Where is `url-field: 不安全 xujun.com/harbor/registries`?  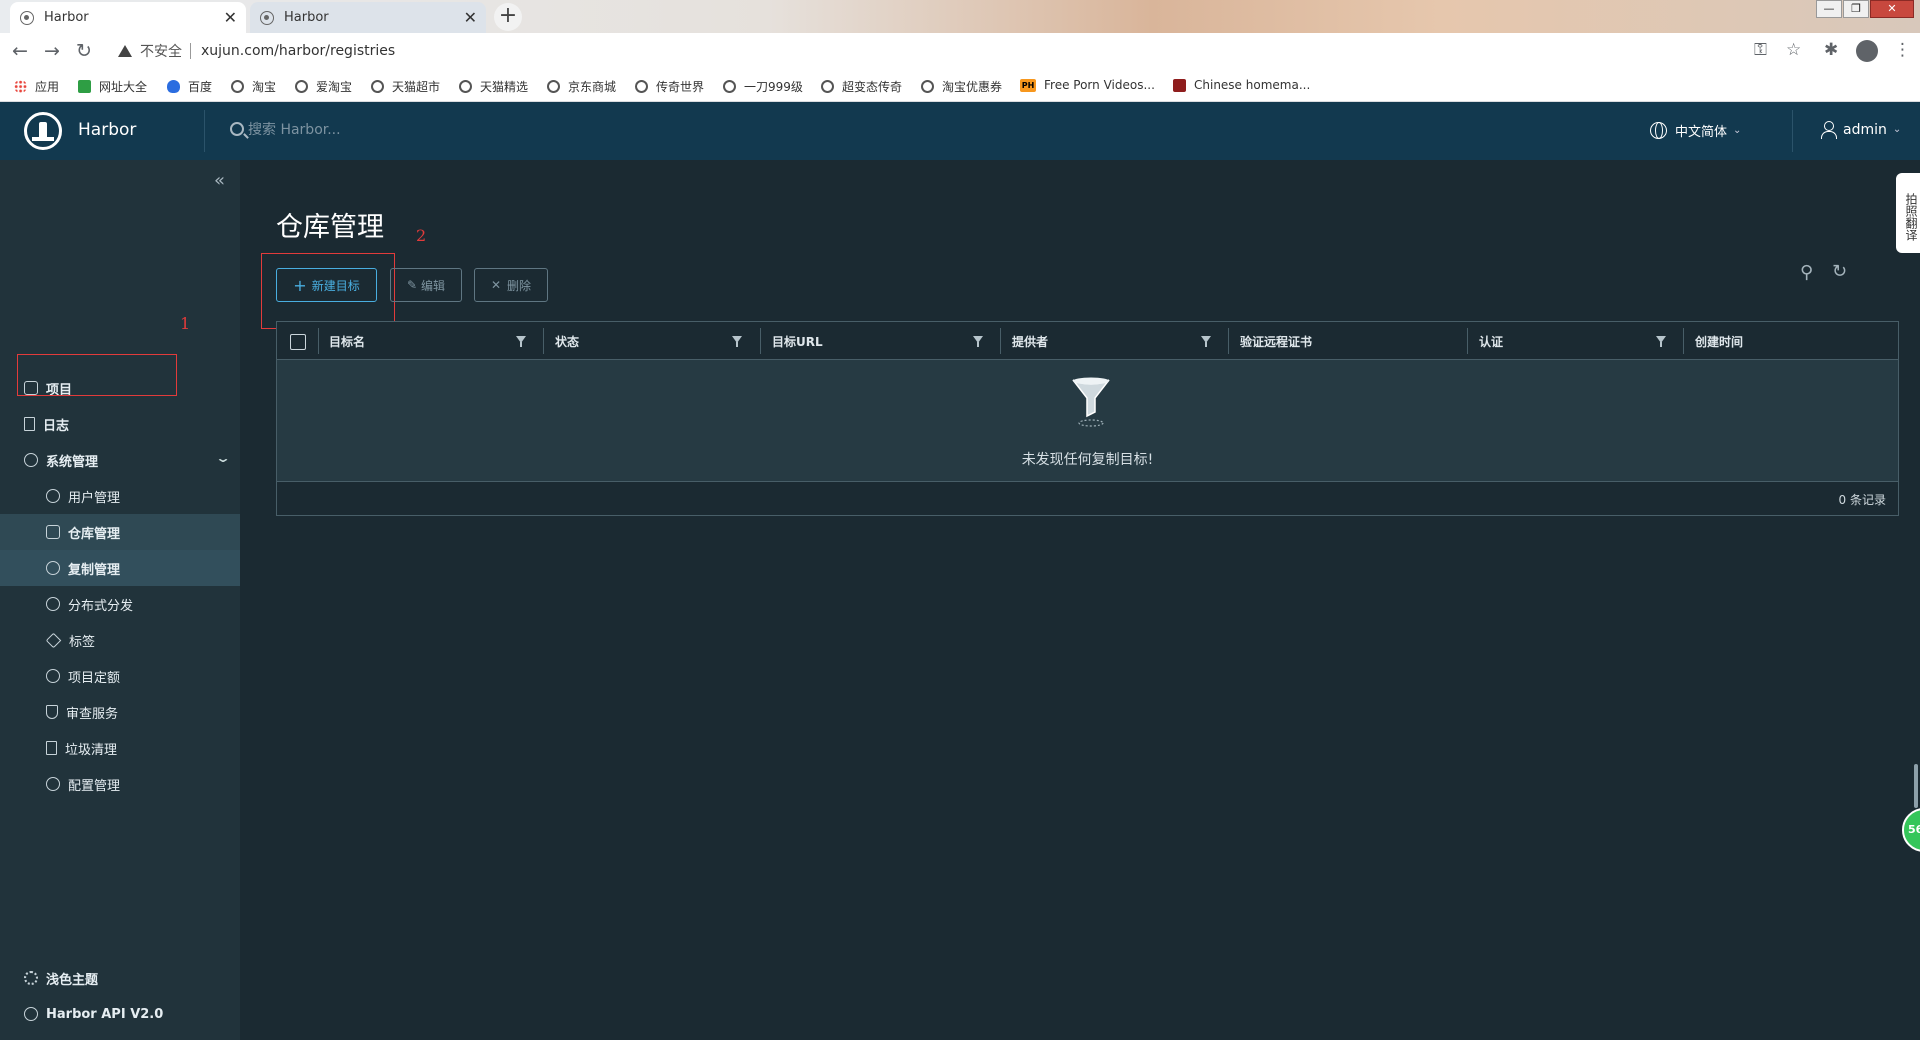 url-field: 不安全 xujun.com/harbor/registries is located at coordinates (949, 51).